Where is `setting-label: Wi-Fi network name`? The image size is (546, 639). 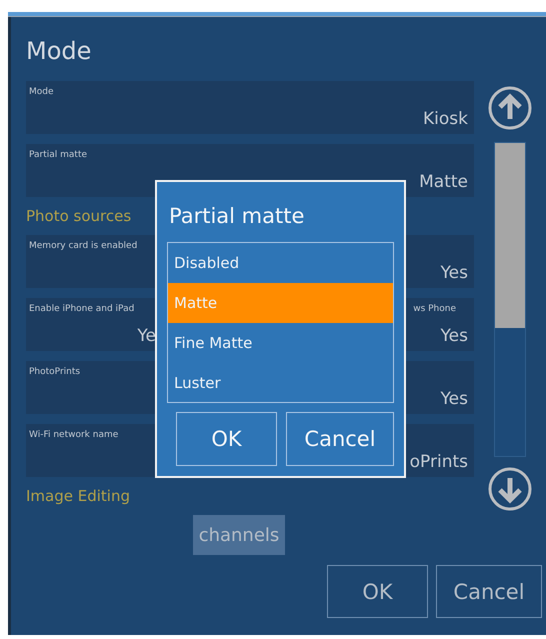
setting-label: Wi-Fi network name is located at coordinates (73, 435).